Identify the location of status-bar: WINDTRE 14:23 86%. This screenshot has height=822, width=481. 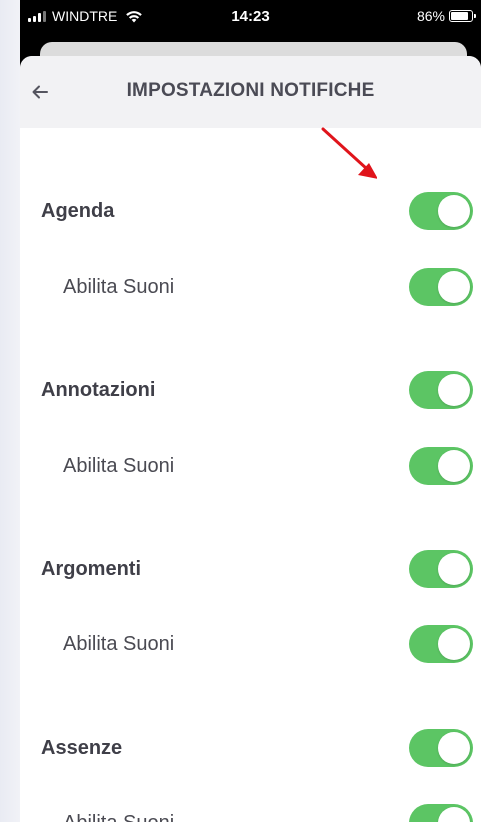
(250, 22).